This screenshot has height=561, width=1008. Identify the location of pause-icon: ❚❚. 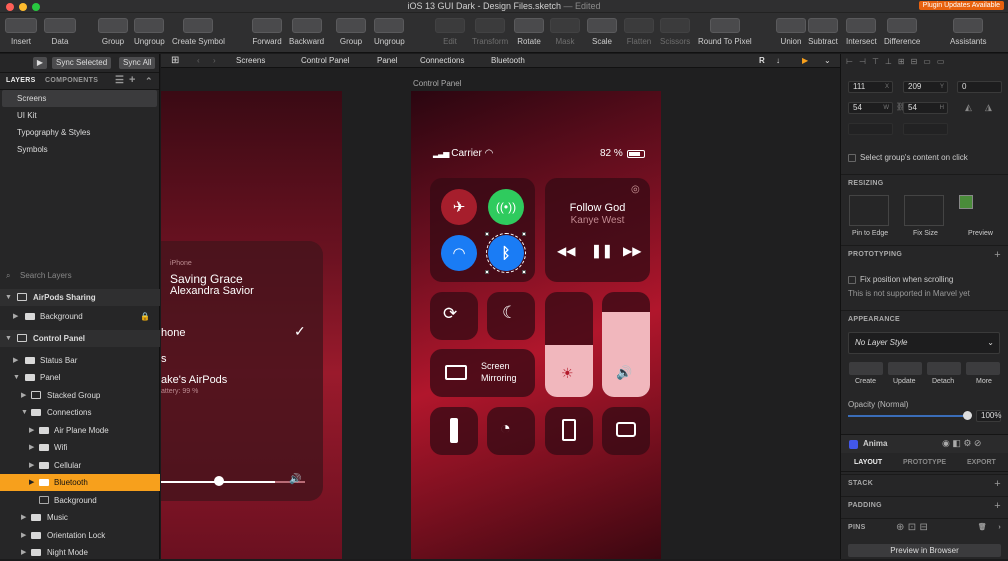
(602, 251).